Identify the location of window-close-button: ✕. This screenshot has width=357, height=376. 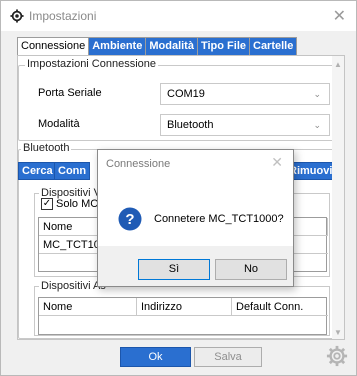
(339, 16).